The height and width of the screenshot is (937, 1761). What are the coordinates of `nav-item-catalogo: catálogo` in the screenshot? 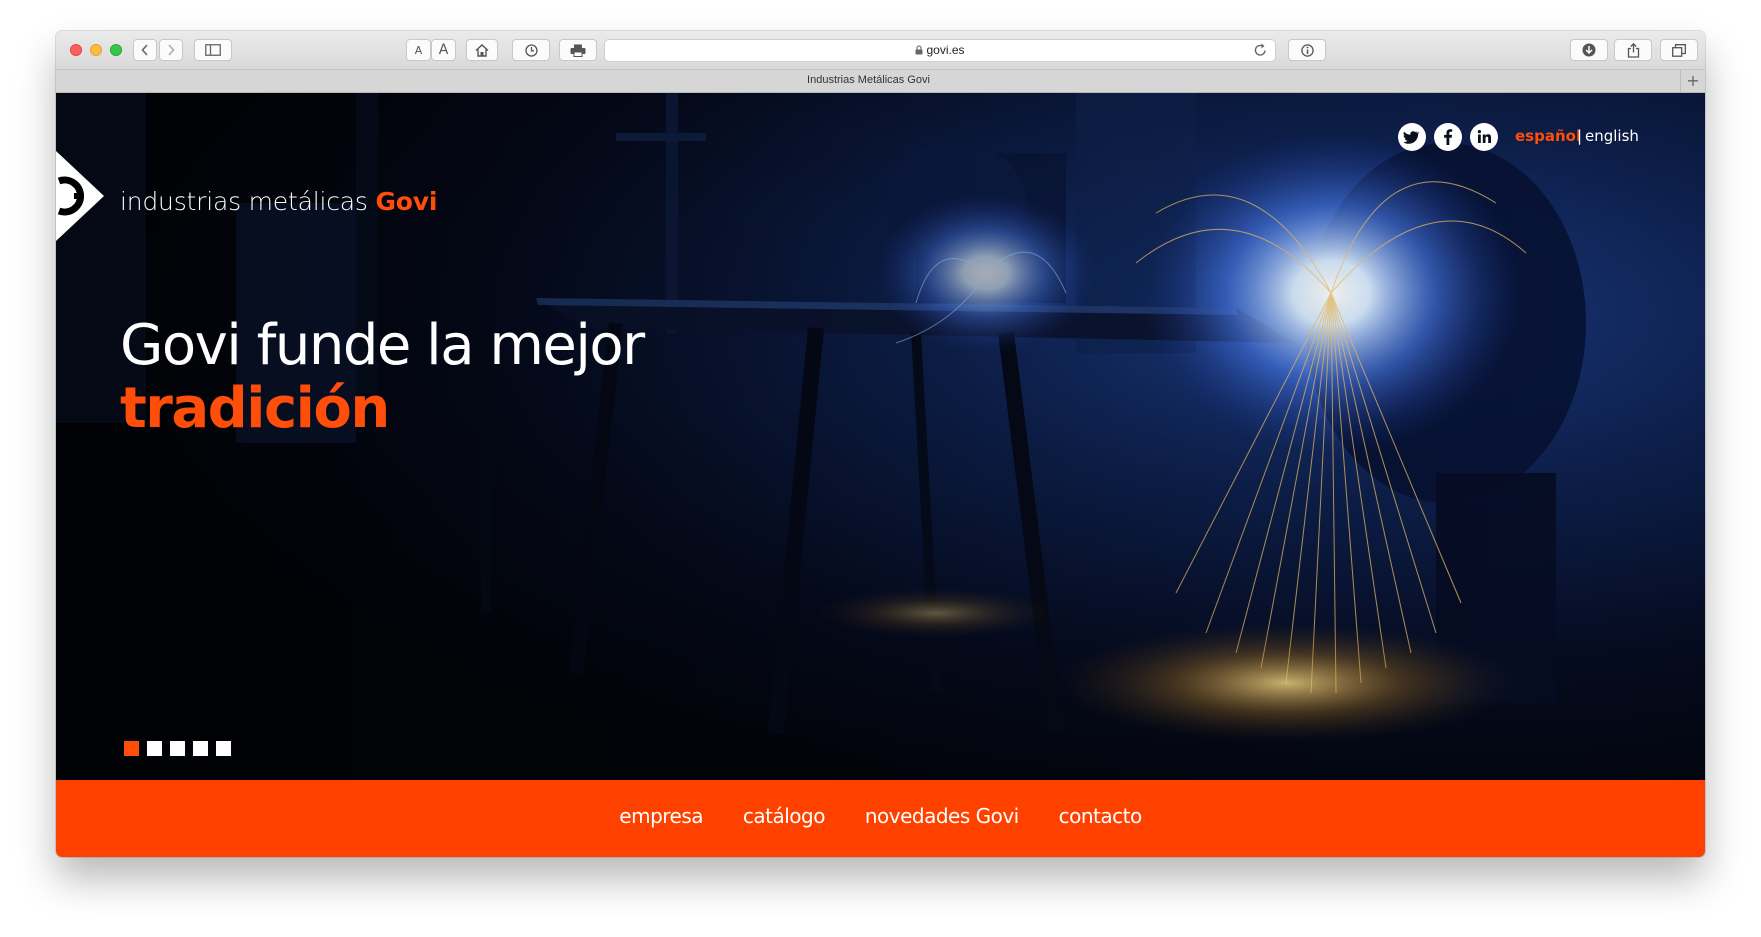 It's located at (784, 816).